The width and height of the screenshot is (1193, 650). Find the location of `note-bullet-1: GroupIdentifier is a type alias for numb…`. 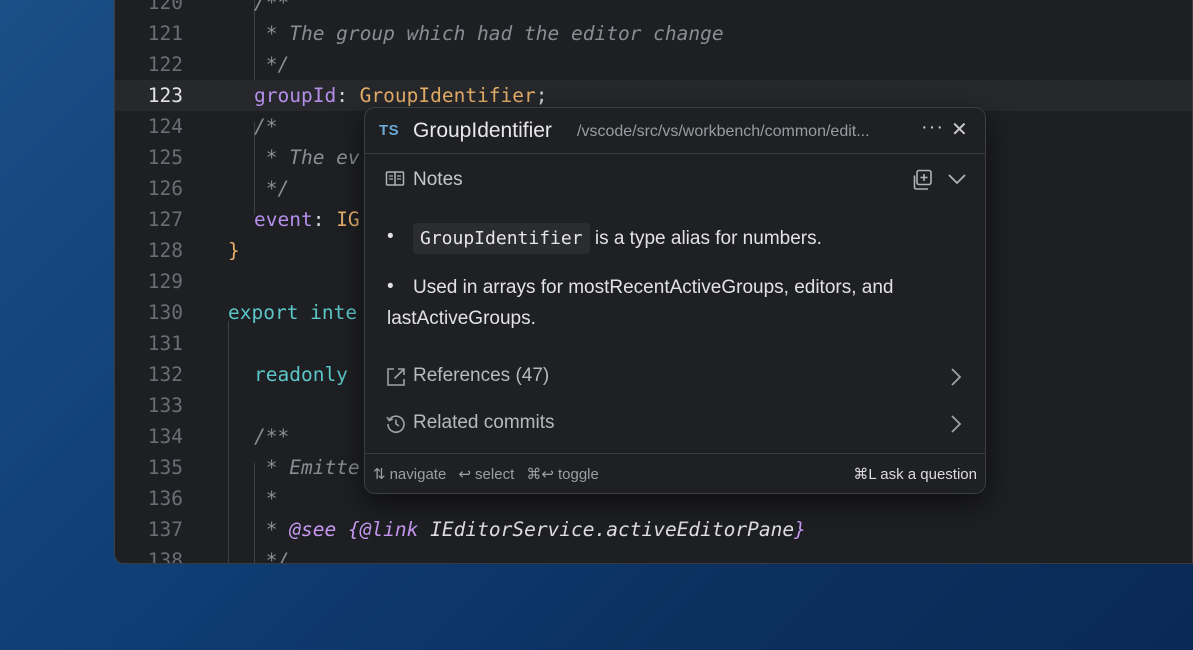

note-bullet-1: GroupIdentifier is a type alias for numb… is located at coordinates (617, 238).